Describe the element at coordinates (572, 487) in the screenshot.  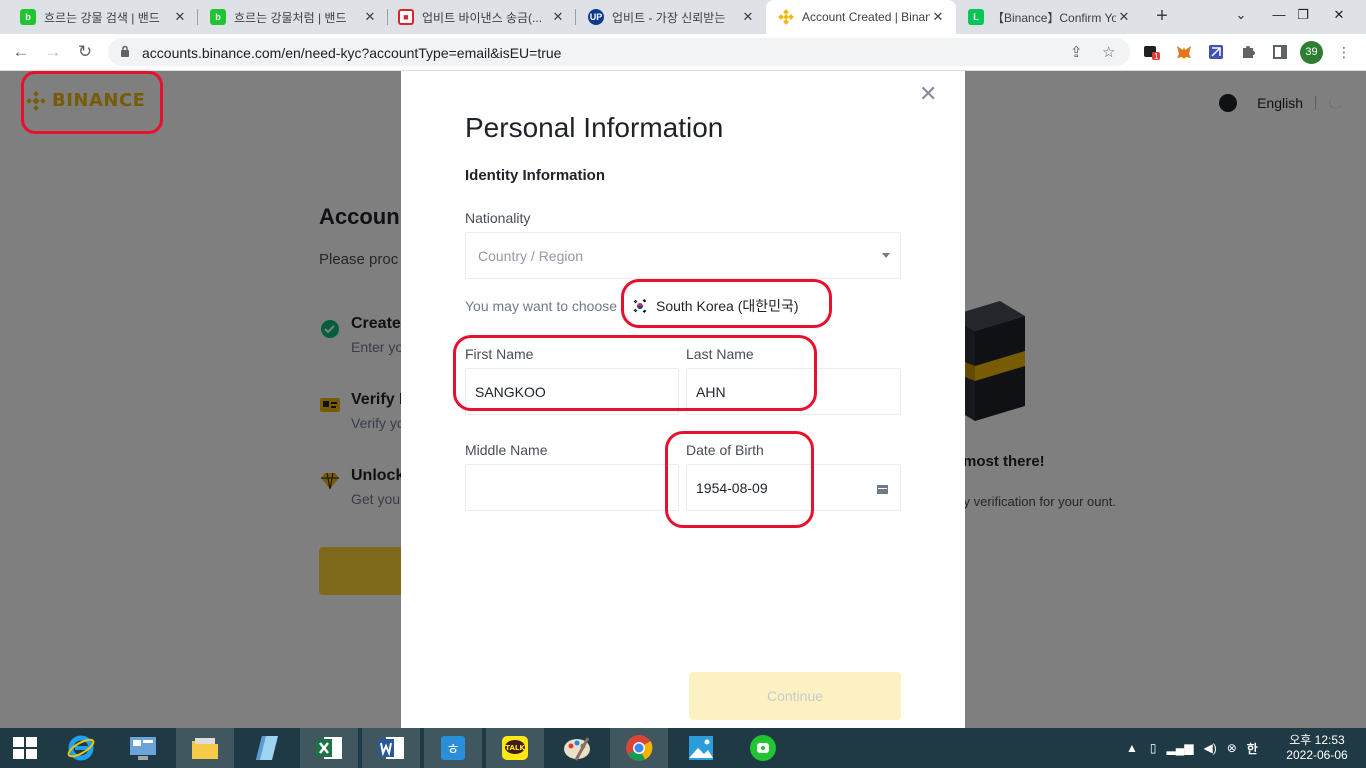
I see `middle-name-field` at that location.